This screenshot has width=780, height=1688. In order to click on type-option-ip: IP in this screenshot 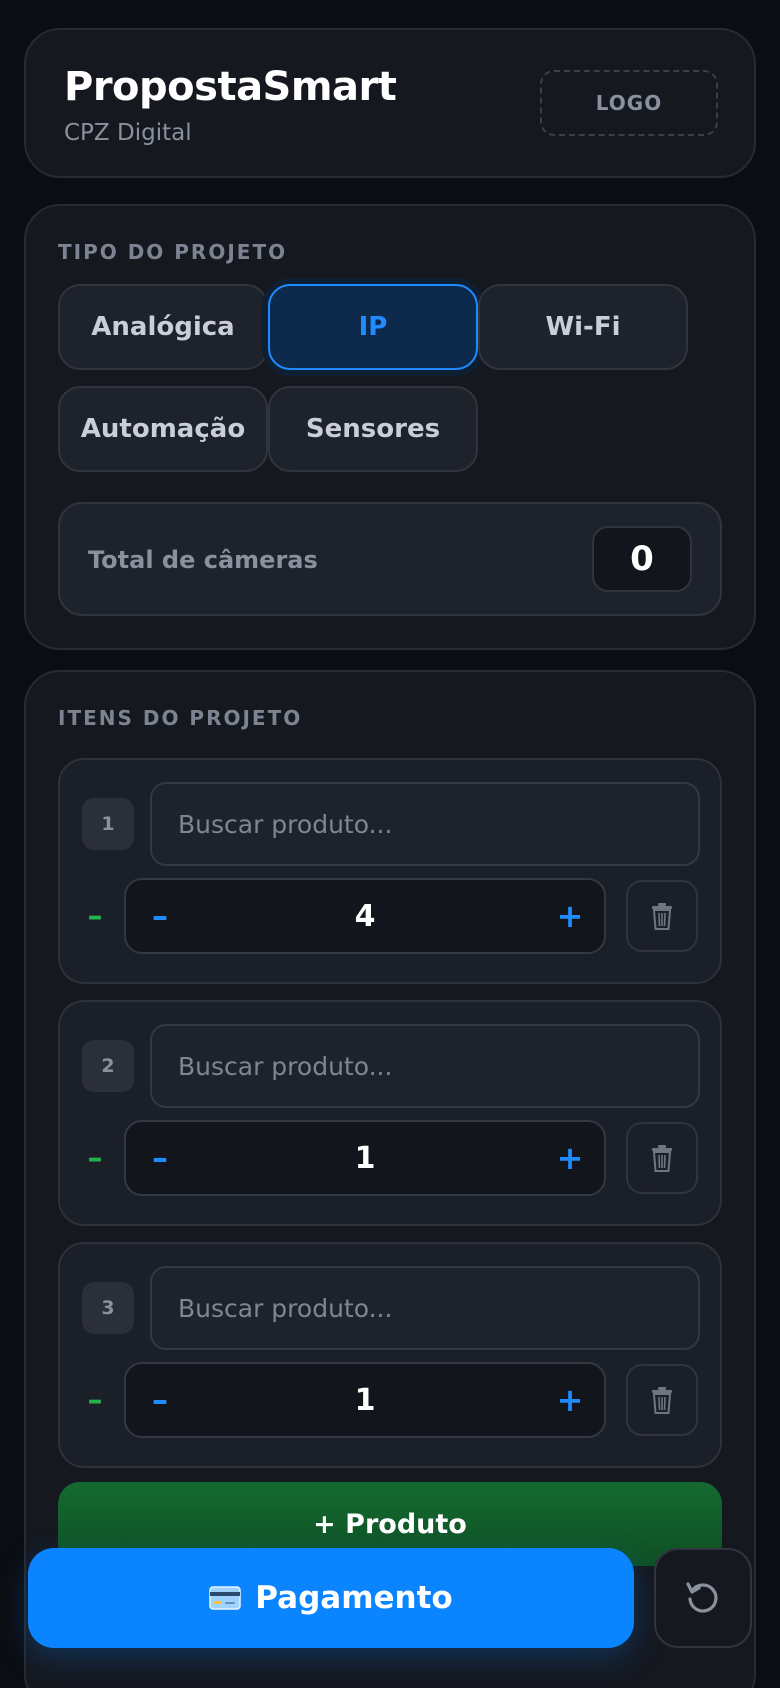, I will do `click(373, 327)`.